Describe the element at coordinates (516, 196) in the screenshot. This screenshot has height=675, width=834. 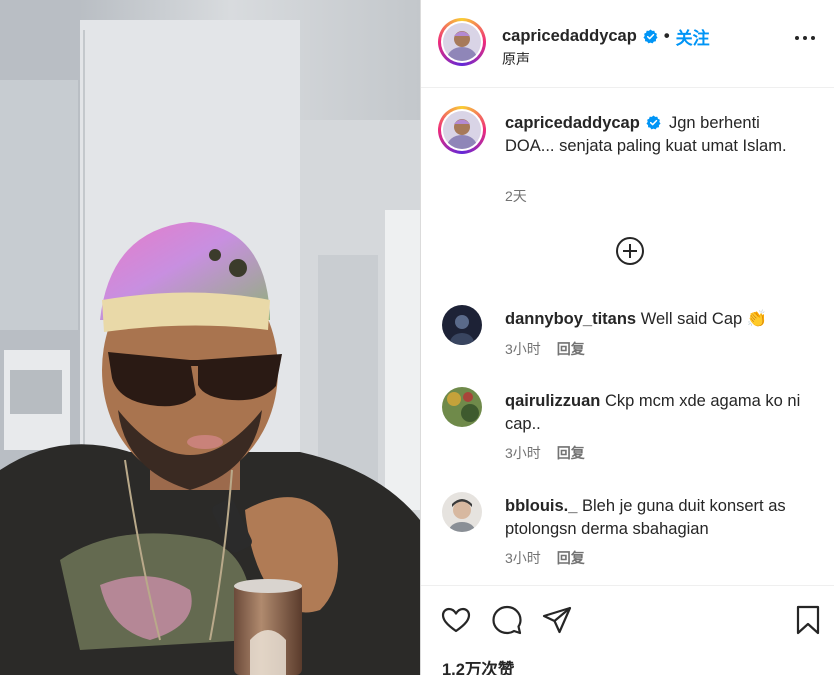
I see `caption-timestamp: 2天` at that location.